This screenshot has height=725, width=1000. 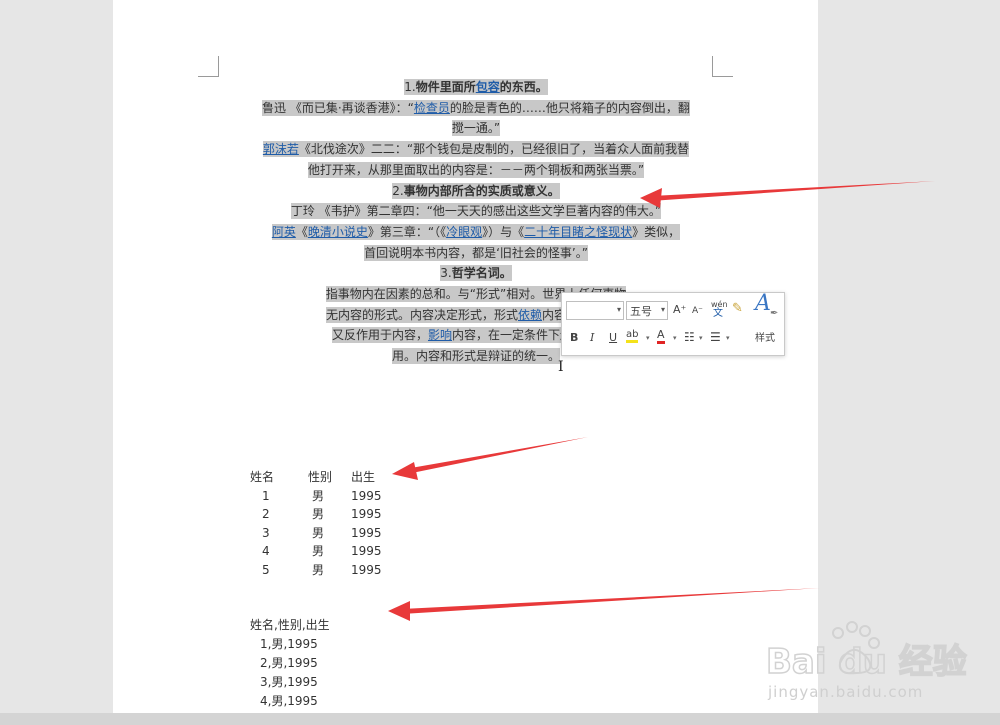 What do you see at coordinates (488, 87) in the screenshot?
I see `hyperlink: 包容` at bounding box center [488, 87].